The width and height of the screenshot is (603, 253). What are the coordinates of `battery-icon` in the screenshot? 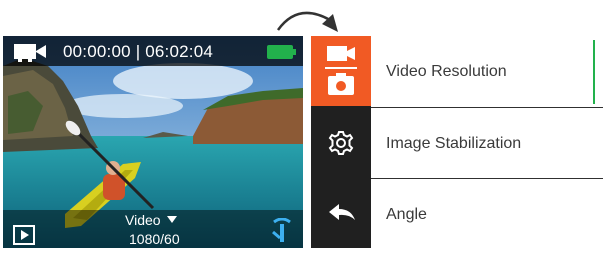 It's located at (281, 52).